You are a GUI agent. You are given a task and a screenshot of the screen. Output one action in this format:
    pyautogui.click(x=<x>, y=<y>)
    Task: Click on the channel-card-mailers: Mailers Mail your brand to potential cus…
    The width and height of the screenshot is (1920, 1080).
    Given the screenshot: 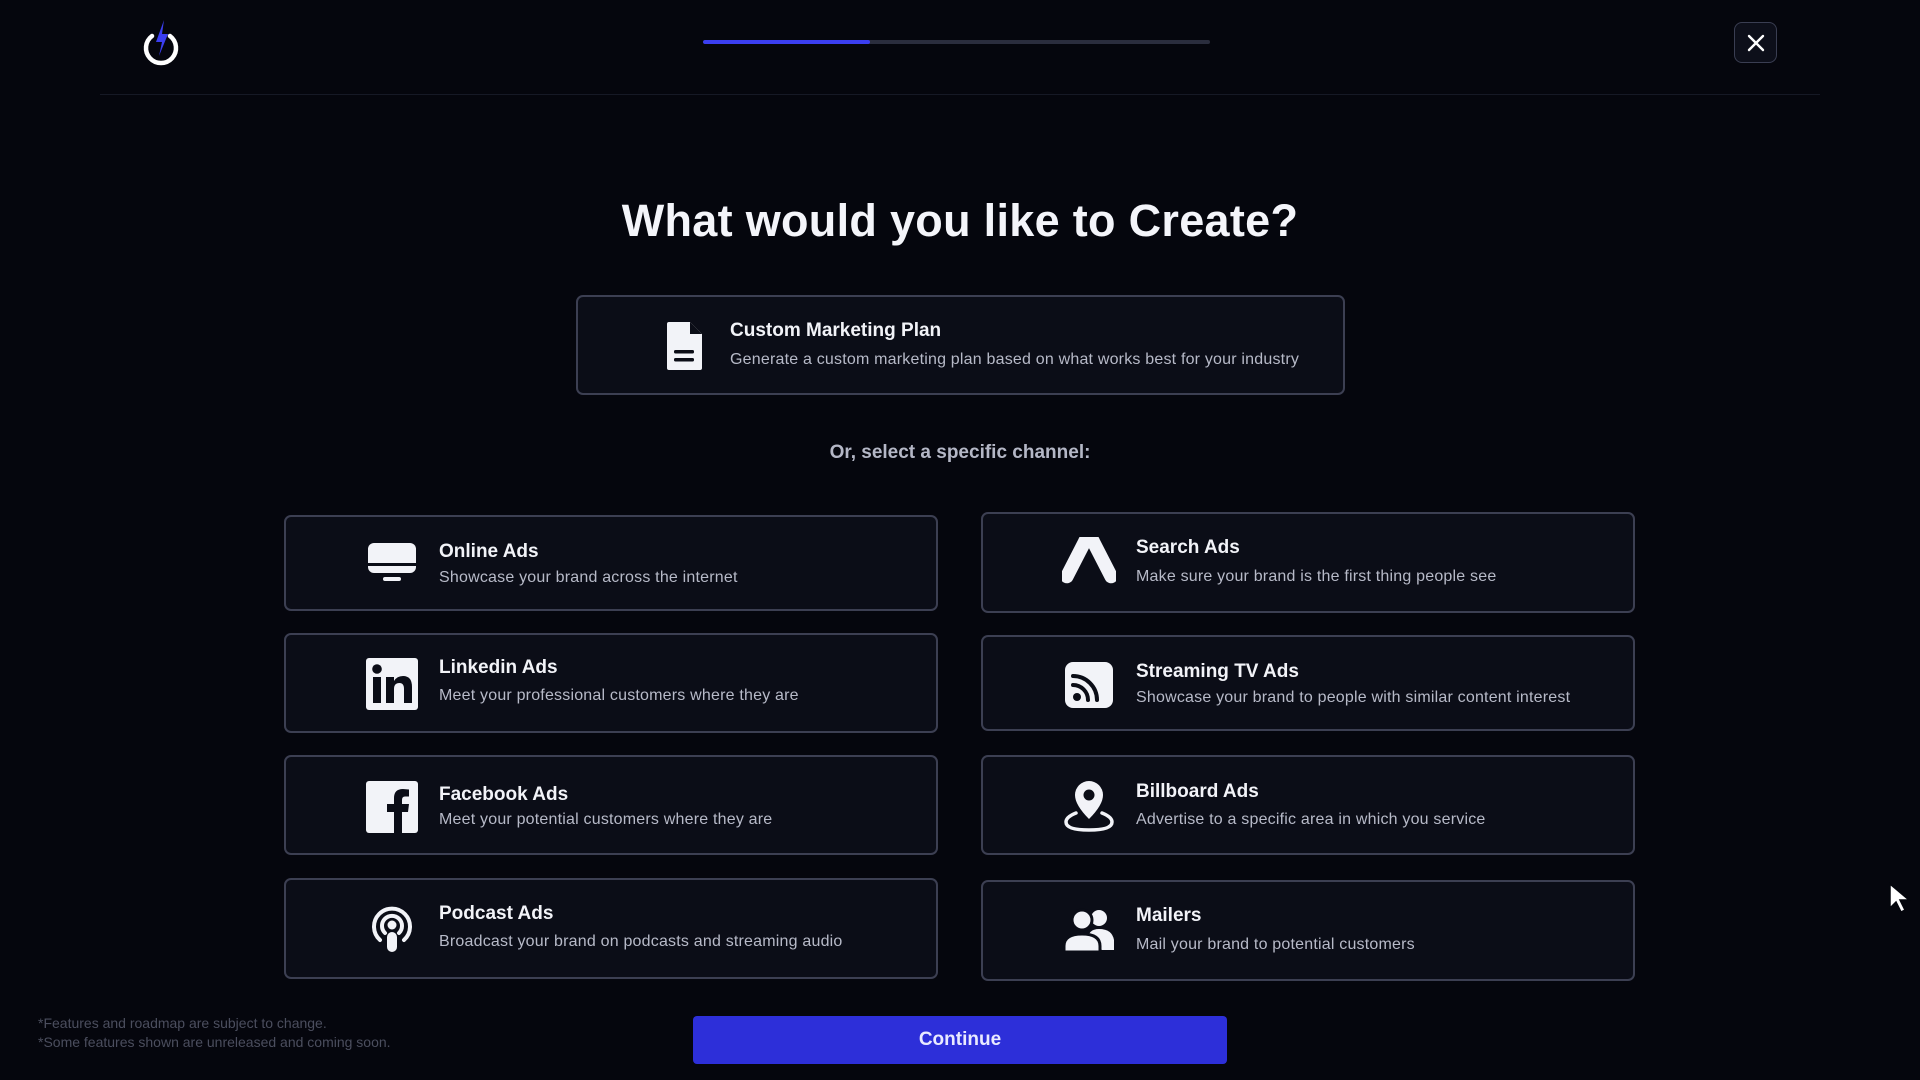 What is the action you would take?
    pyautogui.click(x=1308, y=930)
    